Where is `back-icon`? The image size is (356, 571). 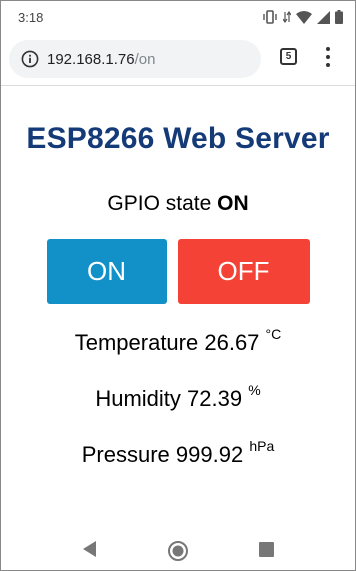
back-icon is located at coordinates (89, 551).